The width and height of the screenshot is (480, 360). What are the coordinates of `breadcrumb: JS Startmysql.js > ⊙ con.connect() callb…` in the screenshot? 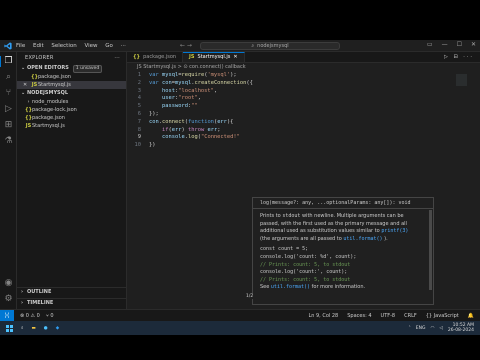 It's located at (303, 67).